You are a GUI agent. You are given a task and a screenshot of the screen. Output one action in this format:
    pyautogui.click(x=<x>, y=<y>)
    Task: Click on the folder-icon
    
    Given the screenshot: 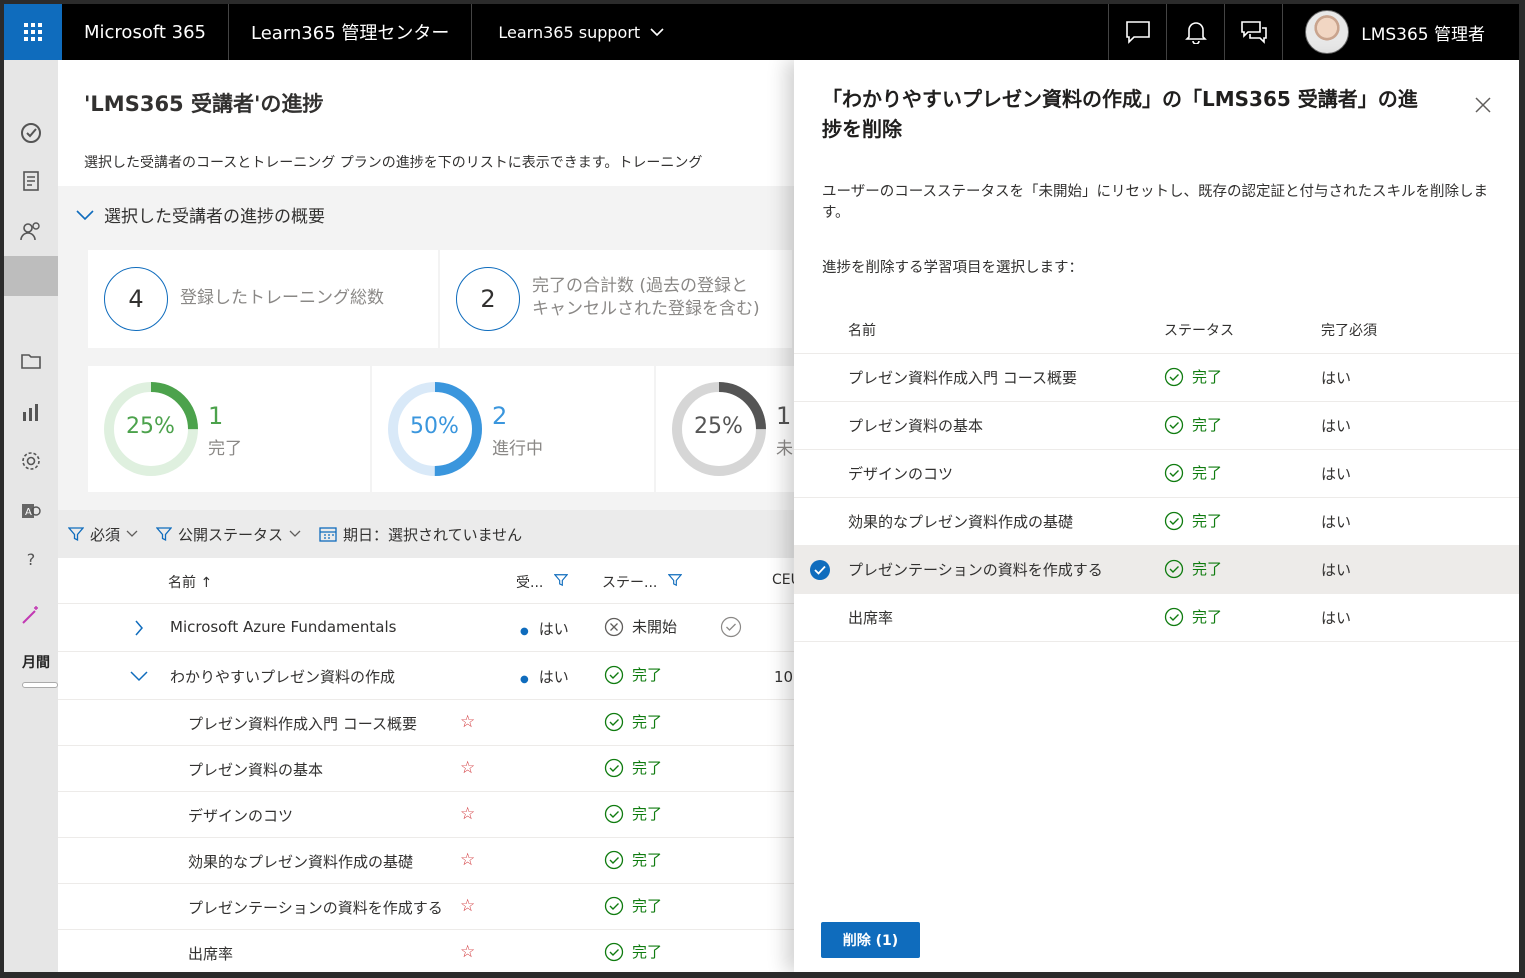 What is the action you would take?
    pyautogui.click(x=31, y=361)
    